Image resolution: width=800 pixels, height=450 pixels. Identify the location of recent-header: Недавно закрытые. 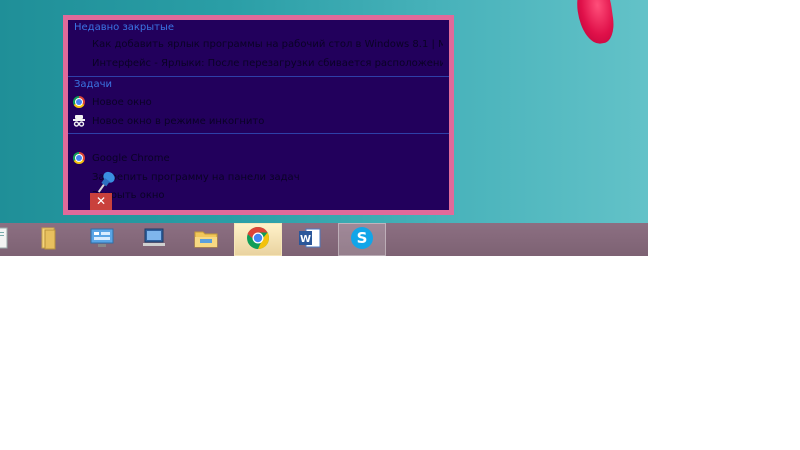
(124, 27).